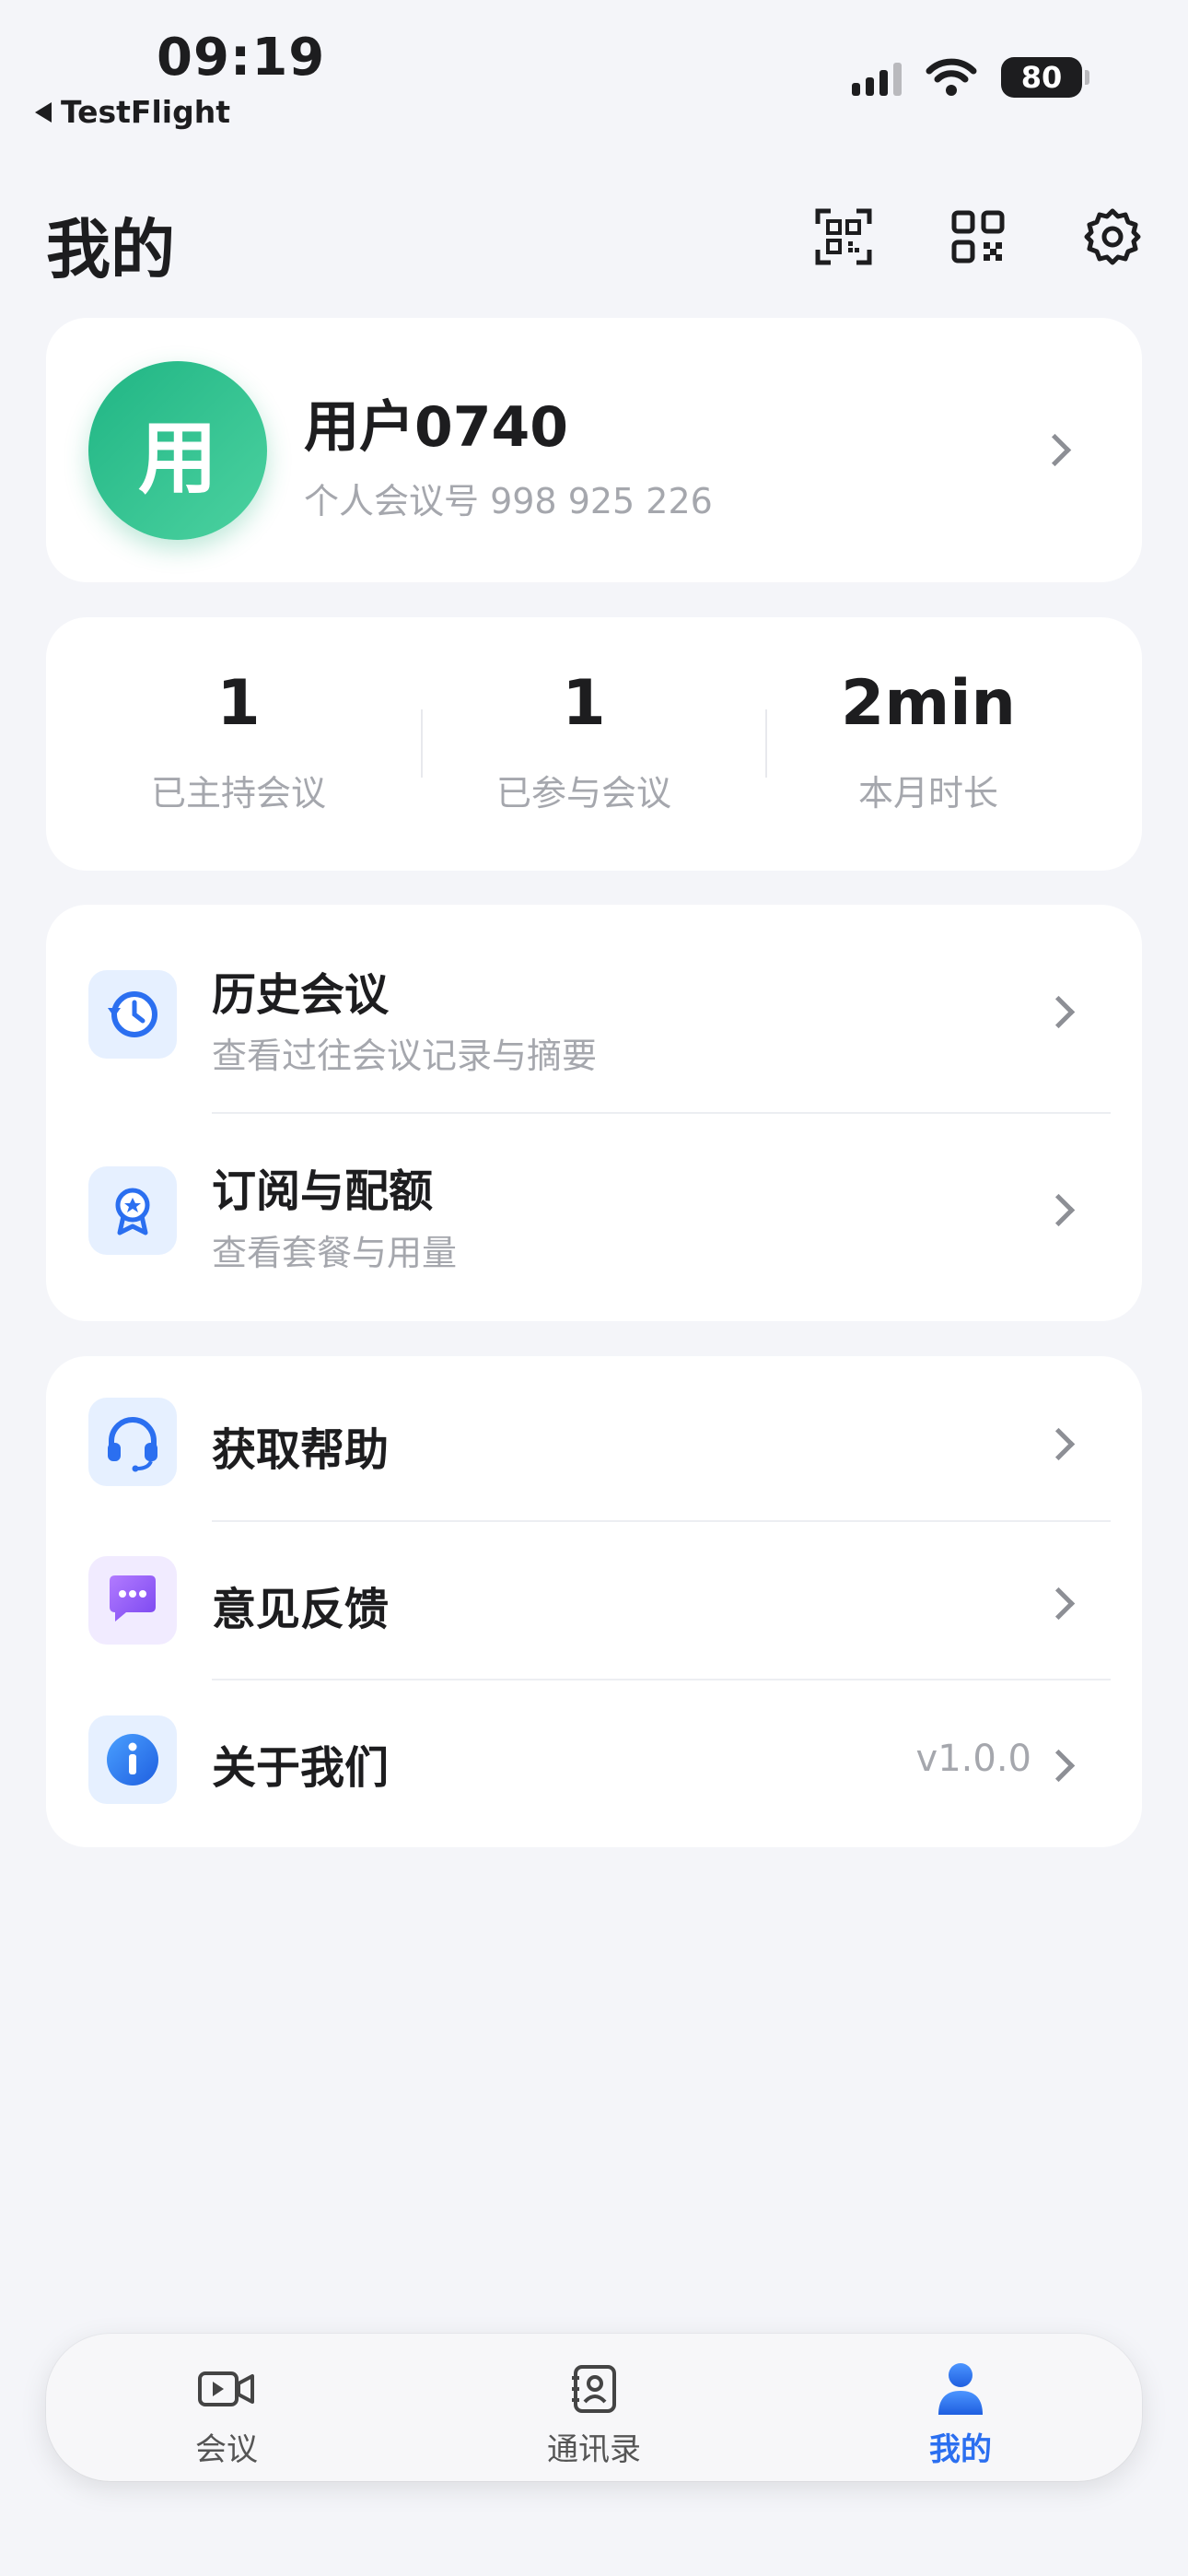  I want to click on tab-me: 我的, so click(961, 2415).